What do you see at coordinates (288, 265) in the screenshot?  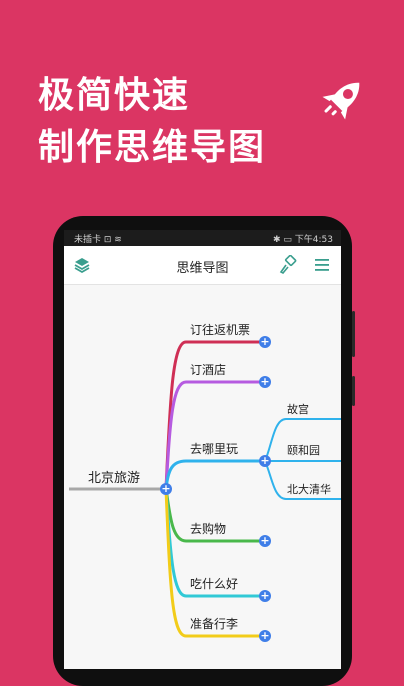 I see `paint-brush-icon` at bounding box center [288, 265].